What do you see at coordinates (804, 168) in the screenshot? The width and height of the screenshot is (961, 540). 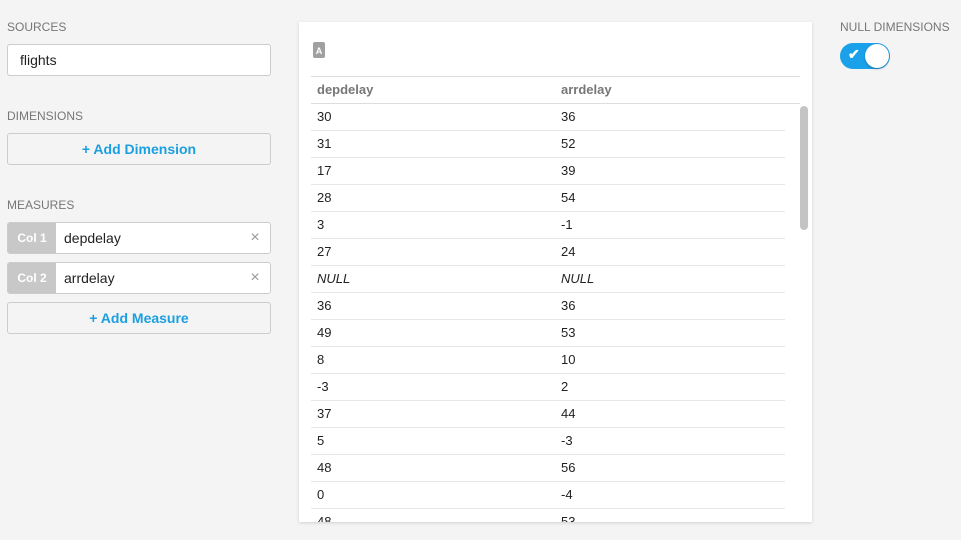 I see `scrollbar` at bounding box center [804, 168].